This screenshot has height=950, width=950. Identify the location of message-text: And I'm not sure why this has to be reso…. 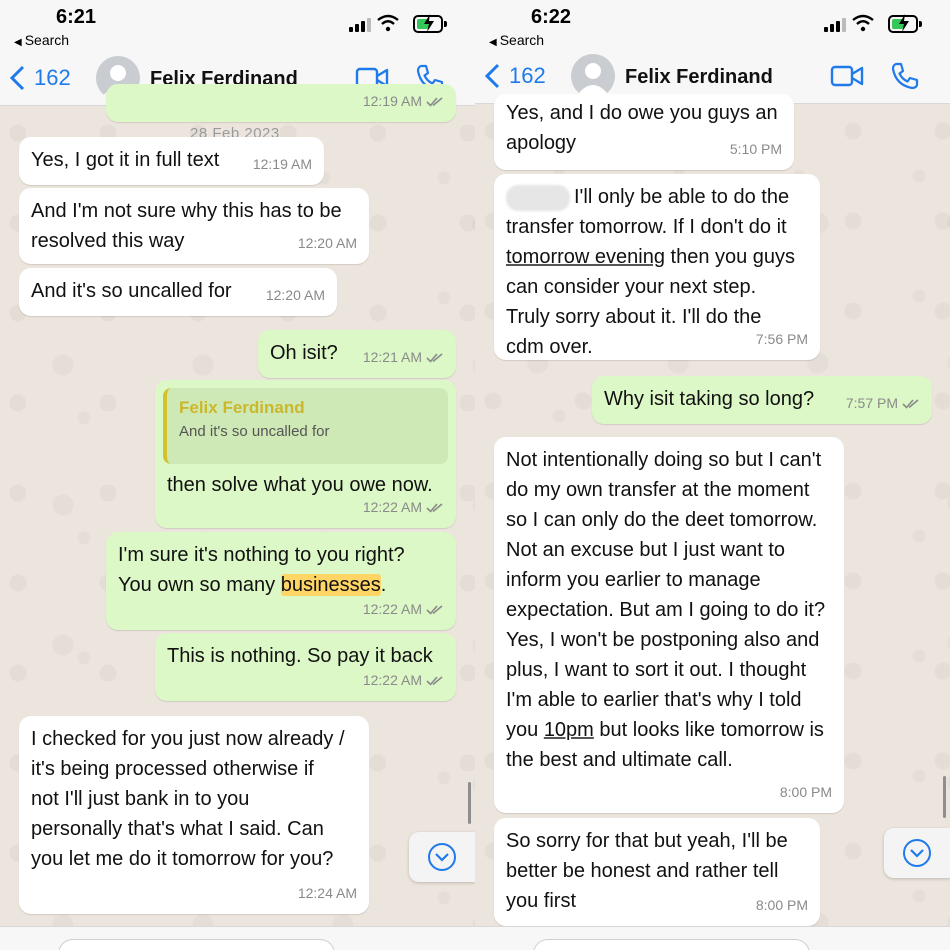
(186, 226).